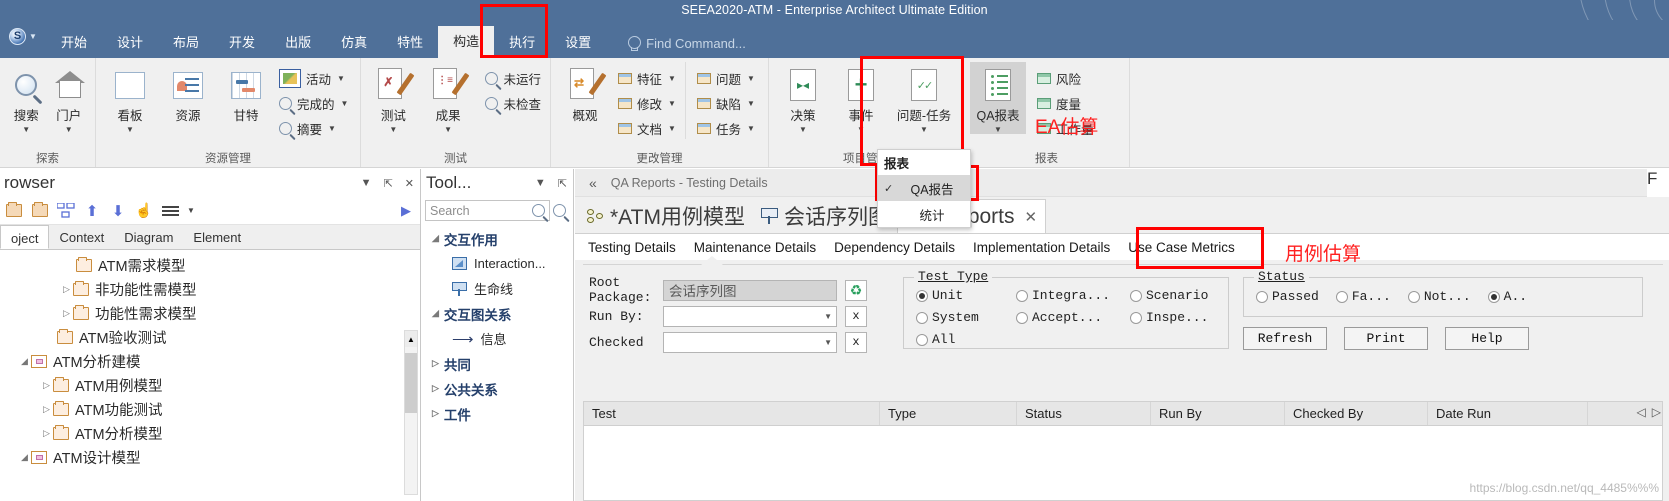  I want to click on grid-column-status: Status, so click(1084, 413).